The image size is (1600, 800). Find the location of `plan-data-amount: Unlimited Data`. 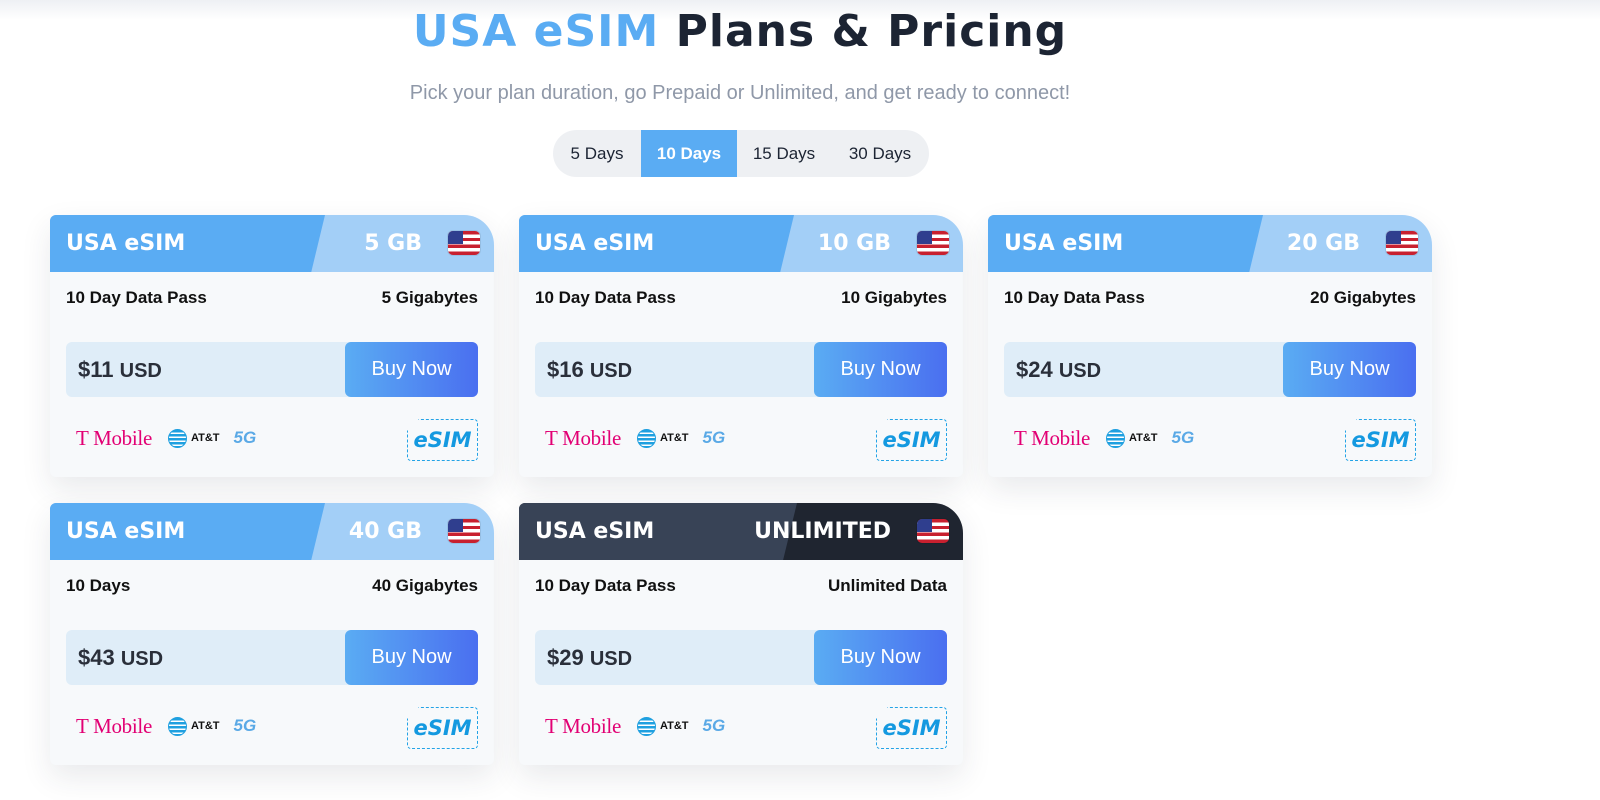

plan-data-amount: Unlimited Data is located at coordinates (887, 585).